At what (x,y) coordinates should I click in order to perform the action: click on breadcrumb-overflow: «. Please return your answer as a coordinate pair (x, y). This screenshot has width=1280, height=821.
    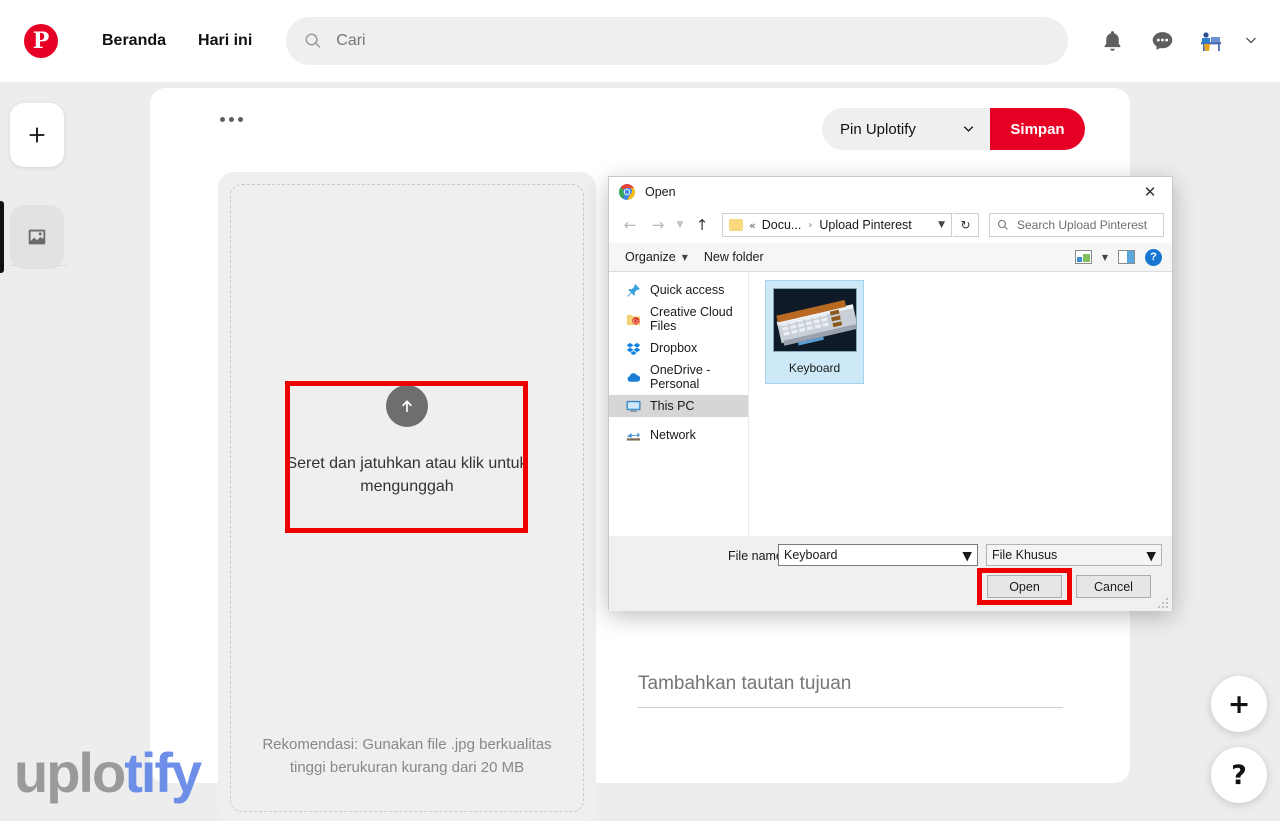
    Looking at the image, I should click on (752, 225).